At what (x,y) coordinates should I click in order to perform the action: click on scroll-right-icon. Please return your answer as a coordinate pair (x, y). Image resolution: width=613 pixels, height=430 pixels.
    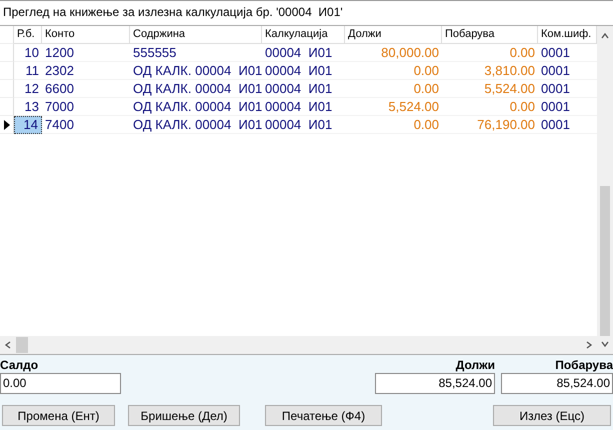
    Looking at the image, I should click on (589, 345).